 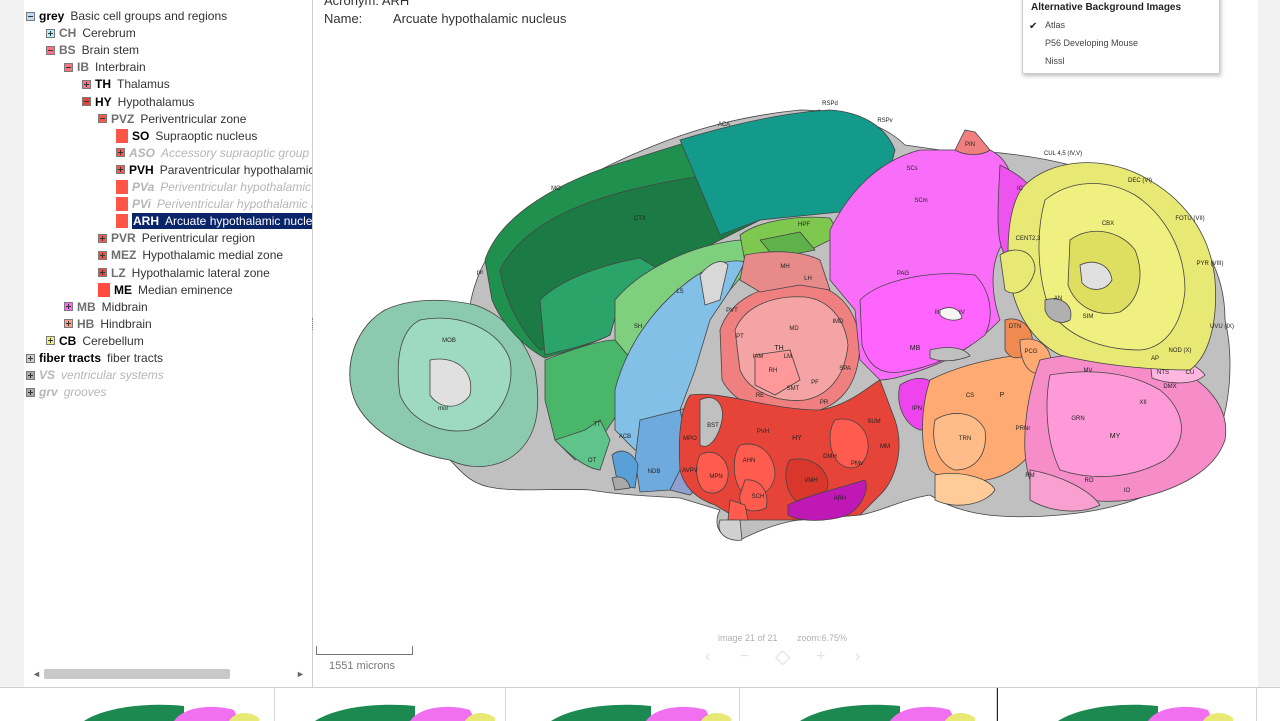 I want to click on tree-node-label: ARH Arcuate hypothalamic nucleus, so click(x=222, y=221).